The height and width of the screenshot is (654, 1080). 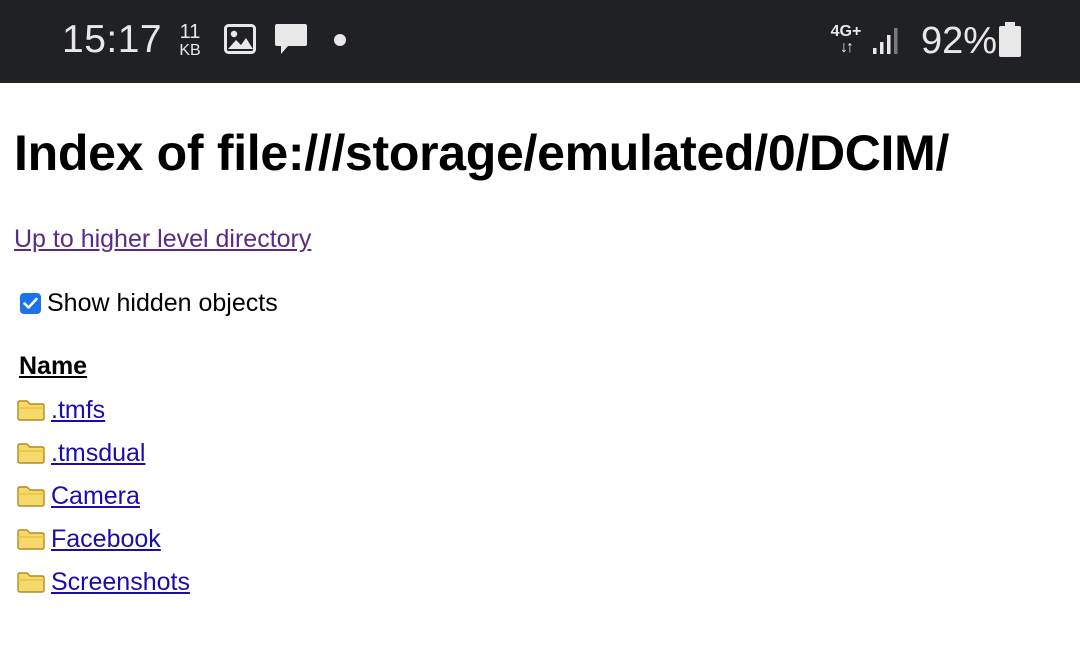 I want to click on data-speed-indicator: 11 KB, so click(x=190, y=40).